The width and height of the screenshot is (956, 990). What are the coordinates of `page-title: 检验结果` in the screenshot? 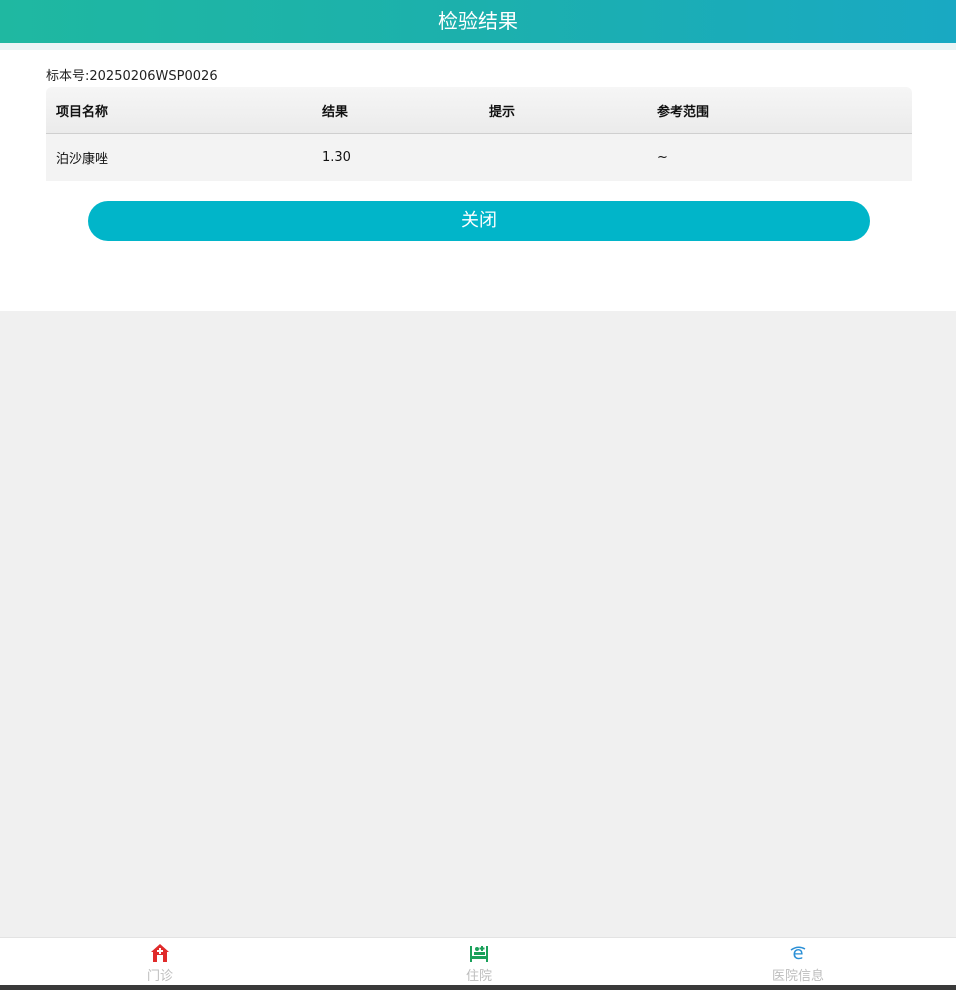 It's located at (478, 21).